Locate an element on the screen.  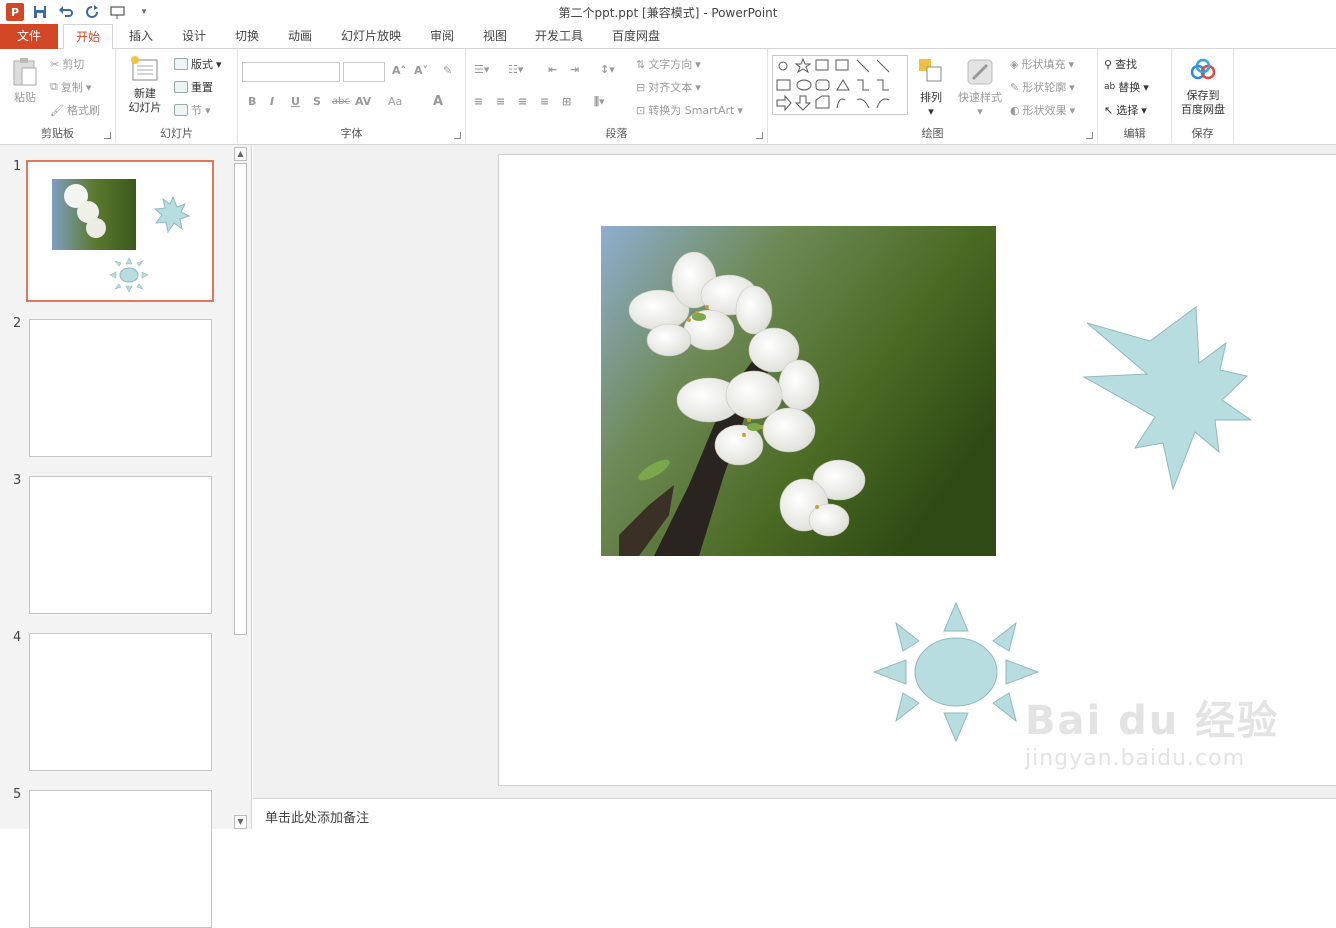
replace-button: ab 替换 ▾ is located at coordinates (1126, 87).